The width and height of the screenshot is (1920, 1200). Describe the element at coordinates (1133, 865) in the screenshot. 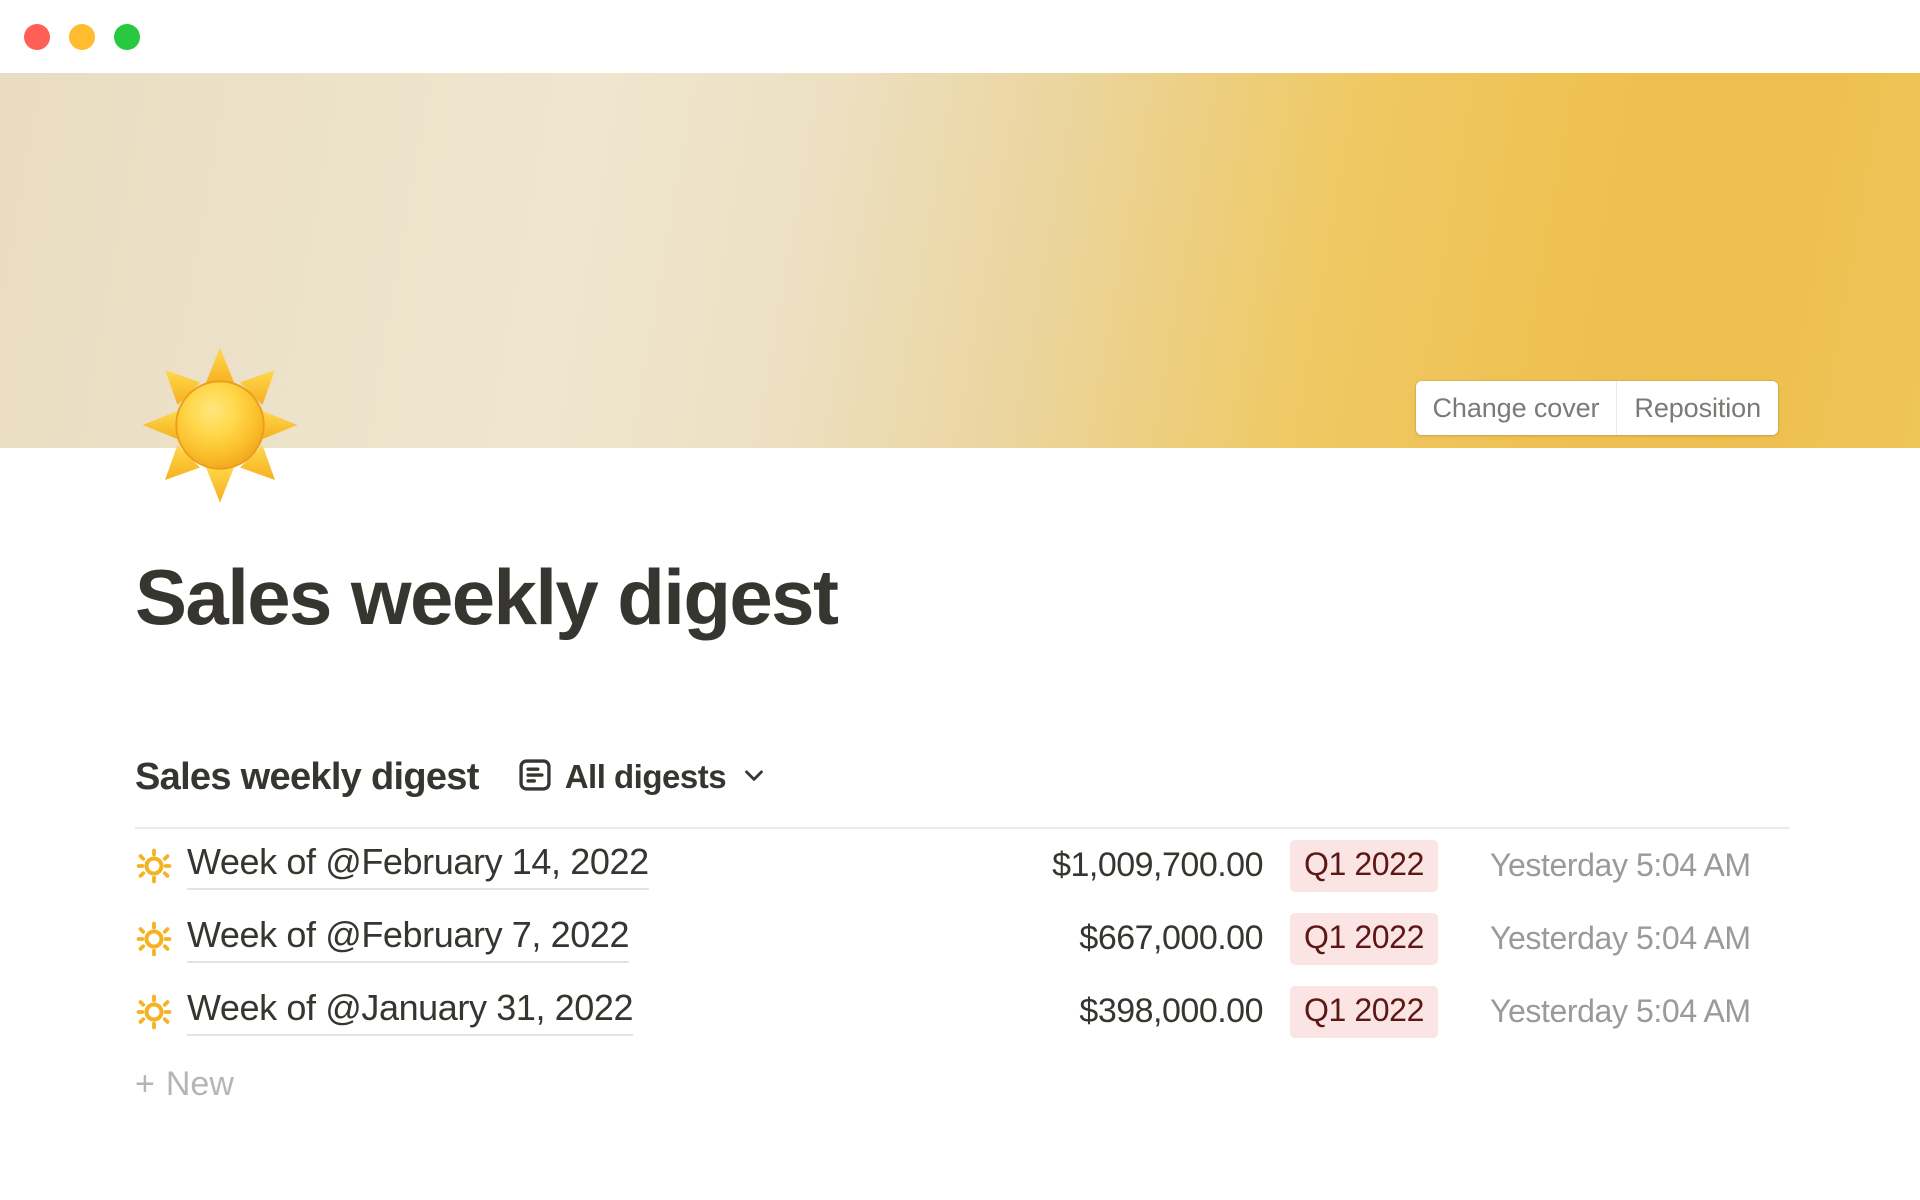

I see `amount-cell: $1,009,700.00` at that location.